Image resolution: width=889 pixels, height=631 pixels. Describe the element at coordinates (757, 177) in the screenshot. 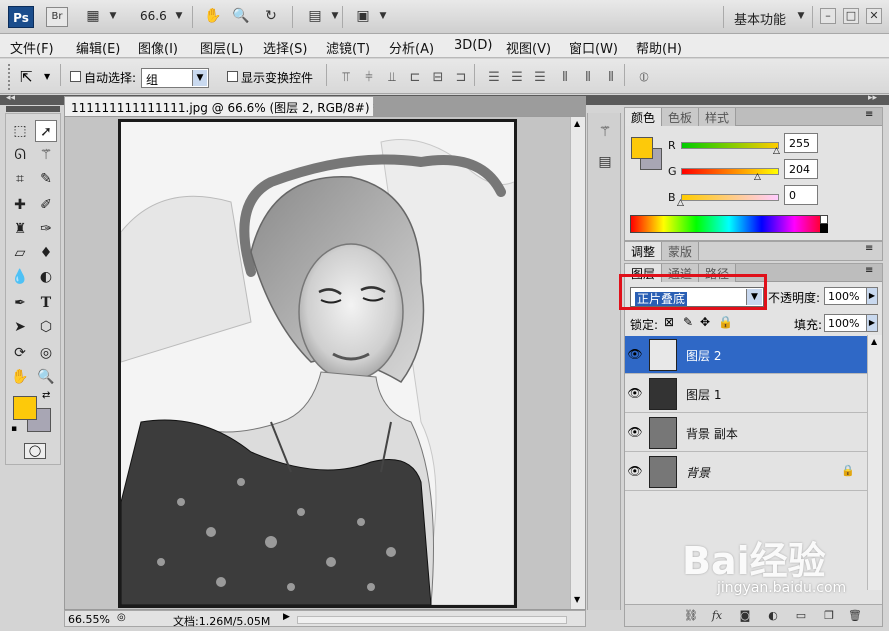

I see `green-slider-handle-icon: △` at that location.